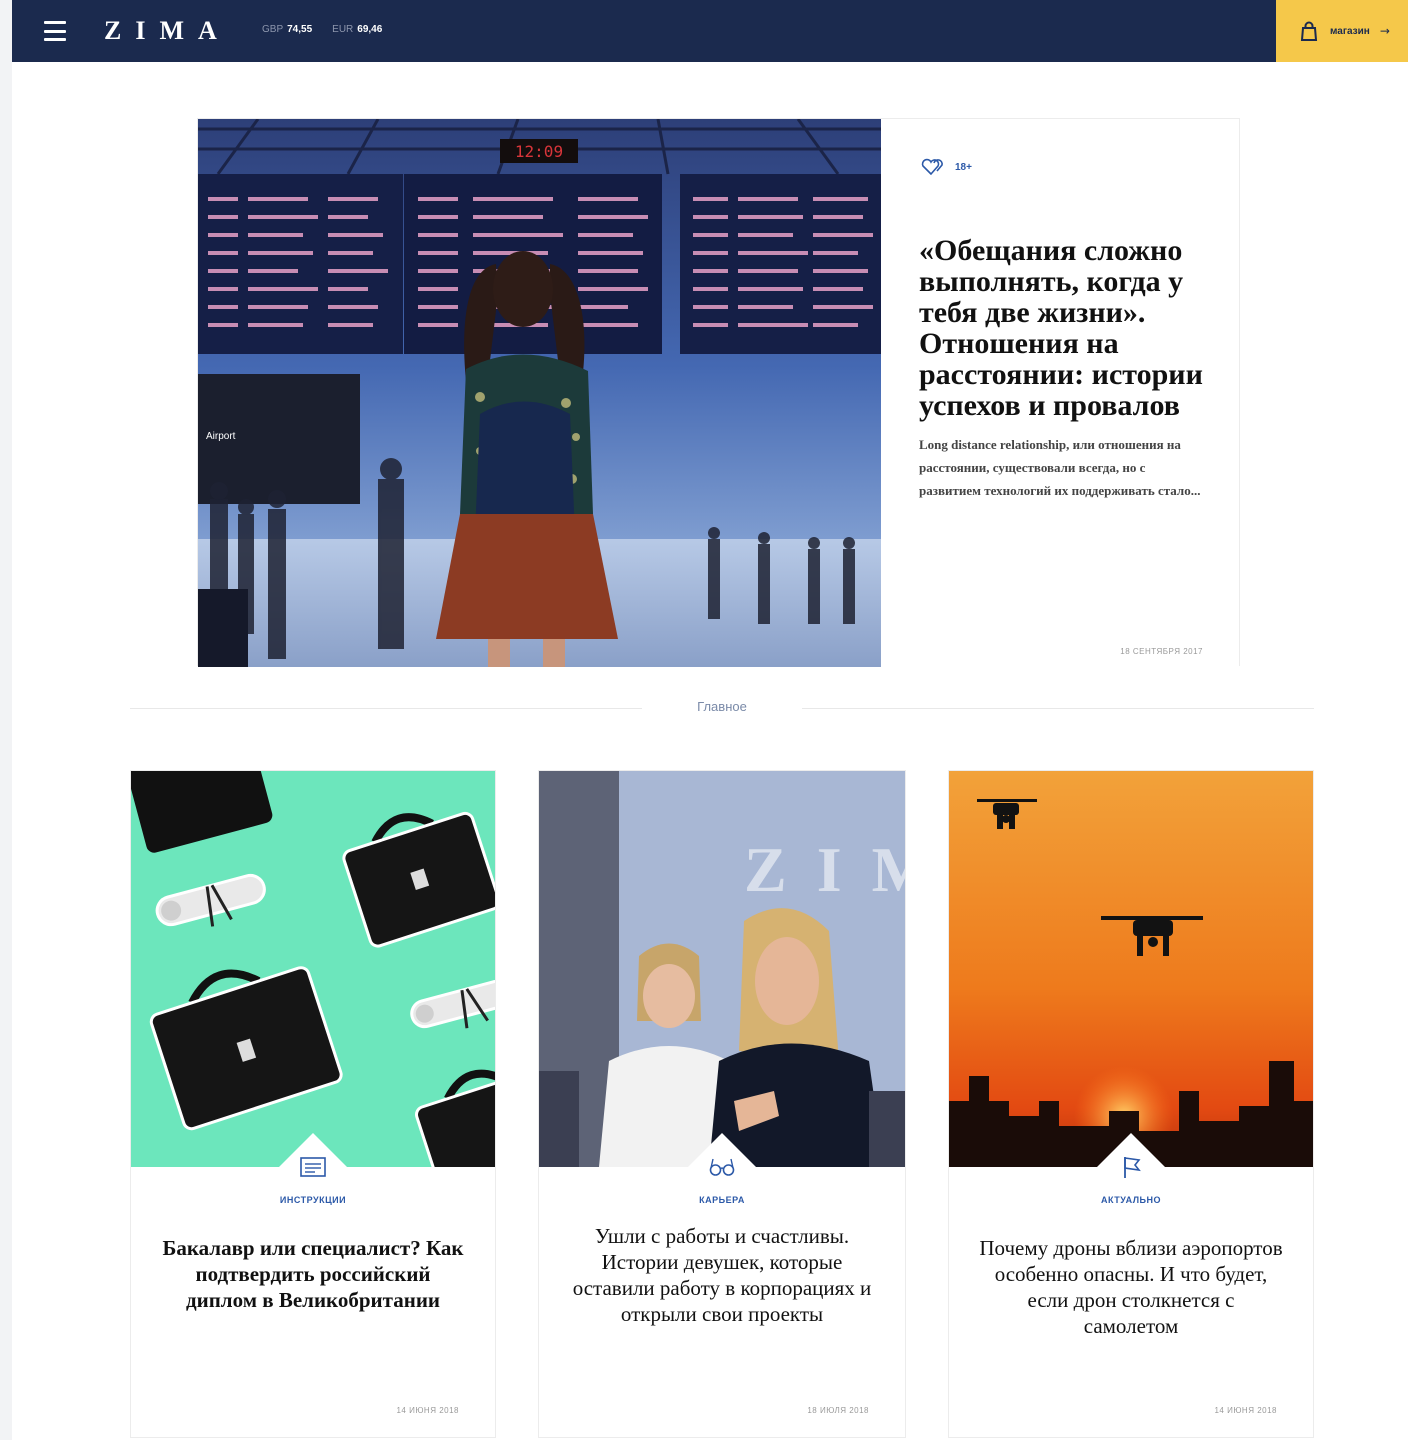 This screenshot has height=1440, width=1408. What do you see at coordinates (722, 1167) in the screenshot?
I see `glasses-icon` at bounding box center [722, 1167].